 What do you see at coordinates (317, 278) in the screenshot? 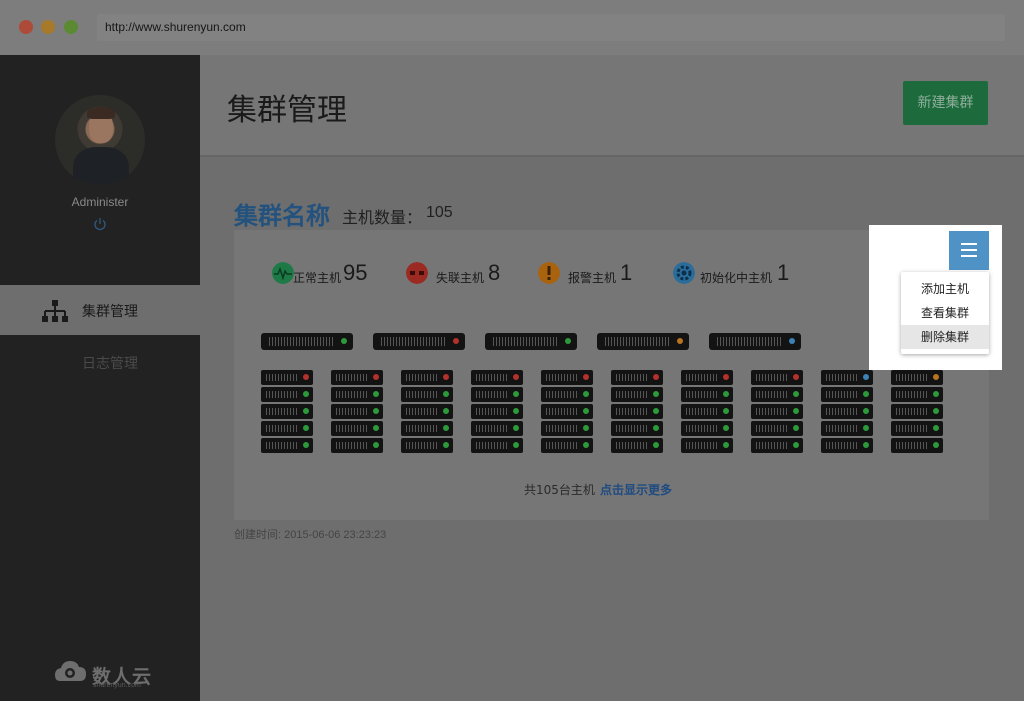
I see `stat-label: 正常主机` at bounding box center [317, 278].